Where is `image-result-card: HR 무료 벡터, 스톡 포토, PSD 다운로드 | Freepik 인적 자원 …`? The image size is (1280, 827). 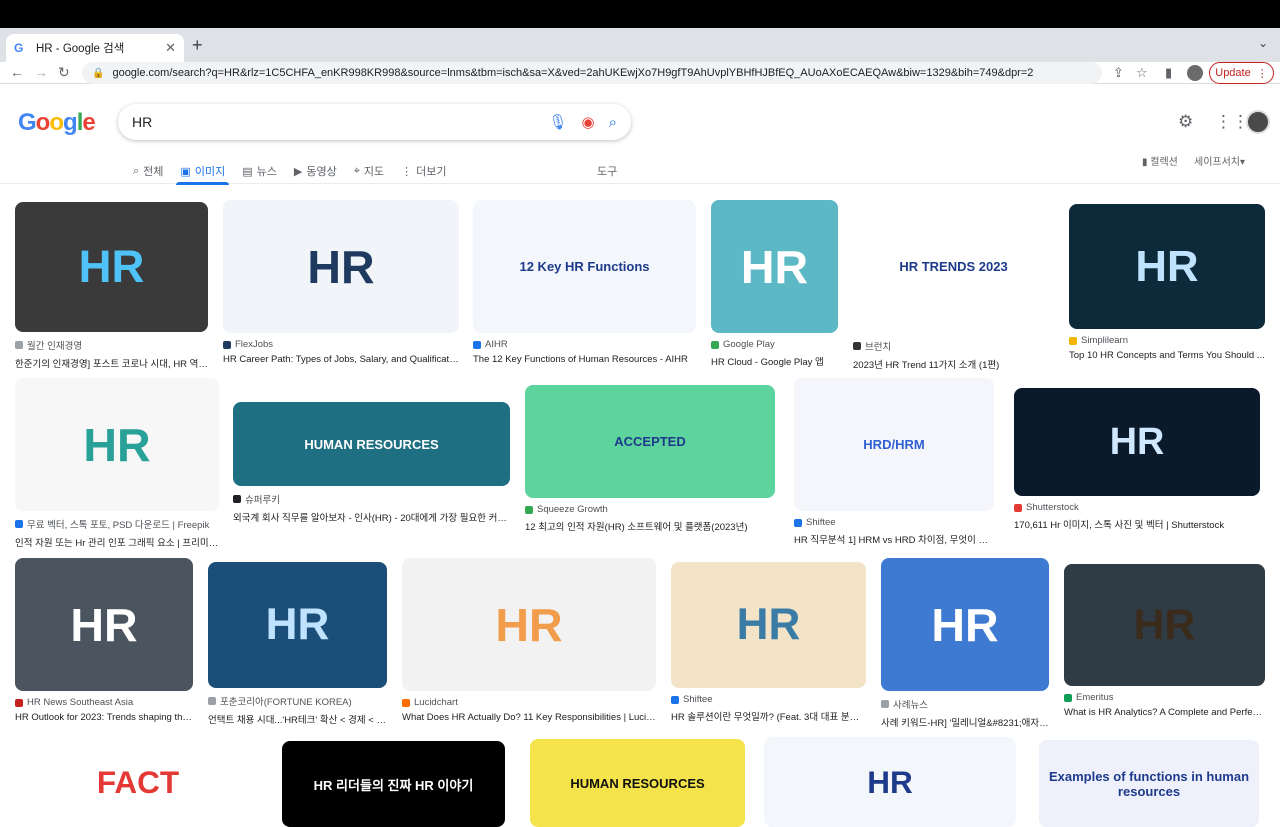
image-result-card: HR 무료 벡터, 스톡 포토, PSD 다운로드 | Freepik 인적 자원 … is located at coordinates (117, 463).